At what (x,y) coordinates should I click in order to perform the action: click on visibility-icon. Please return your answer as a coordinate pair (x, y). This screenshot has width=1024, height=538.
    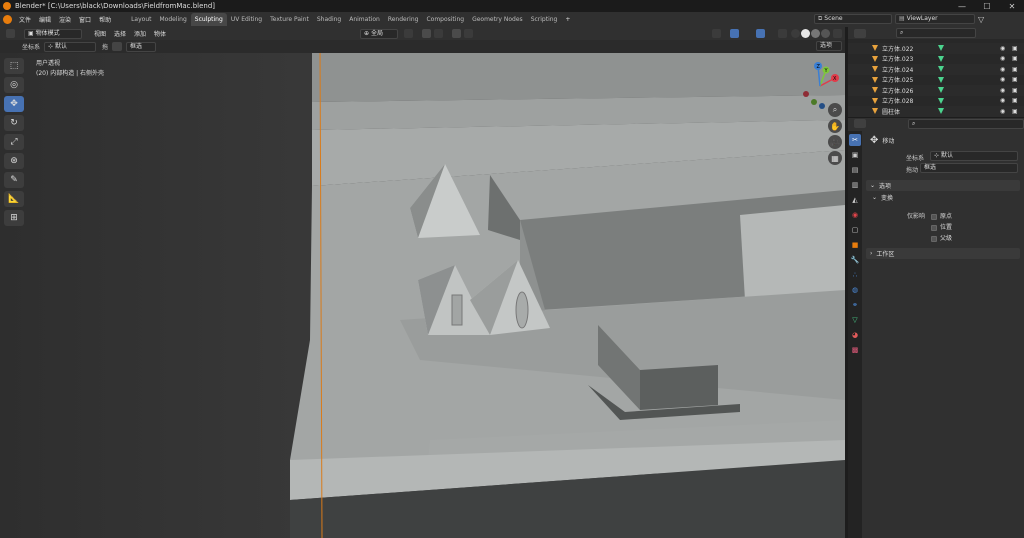
    Looking at the image, I should click on (716, 33).